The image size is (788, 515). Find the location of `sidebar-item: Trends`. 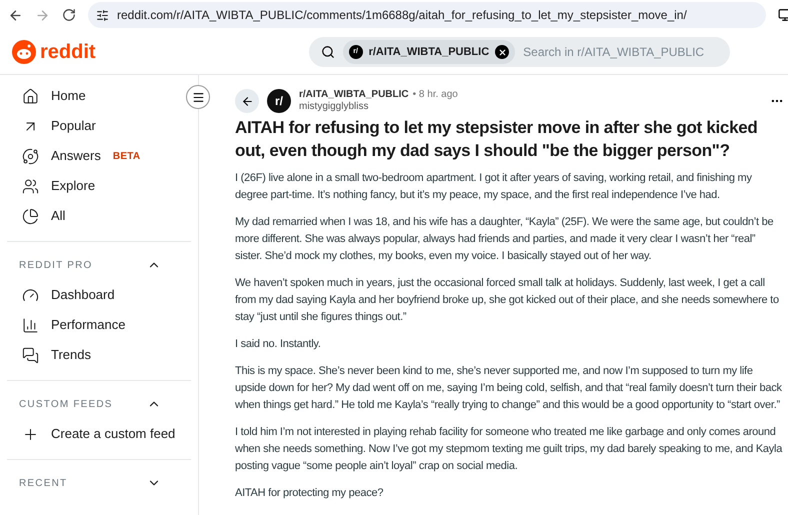

sidebar-item: Trends is located at coordinates (99, 355).